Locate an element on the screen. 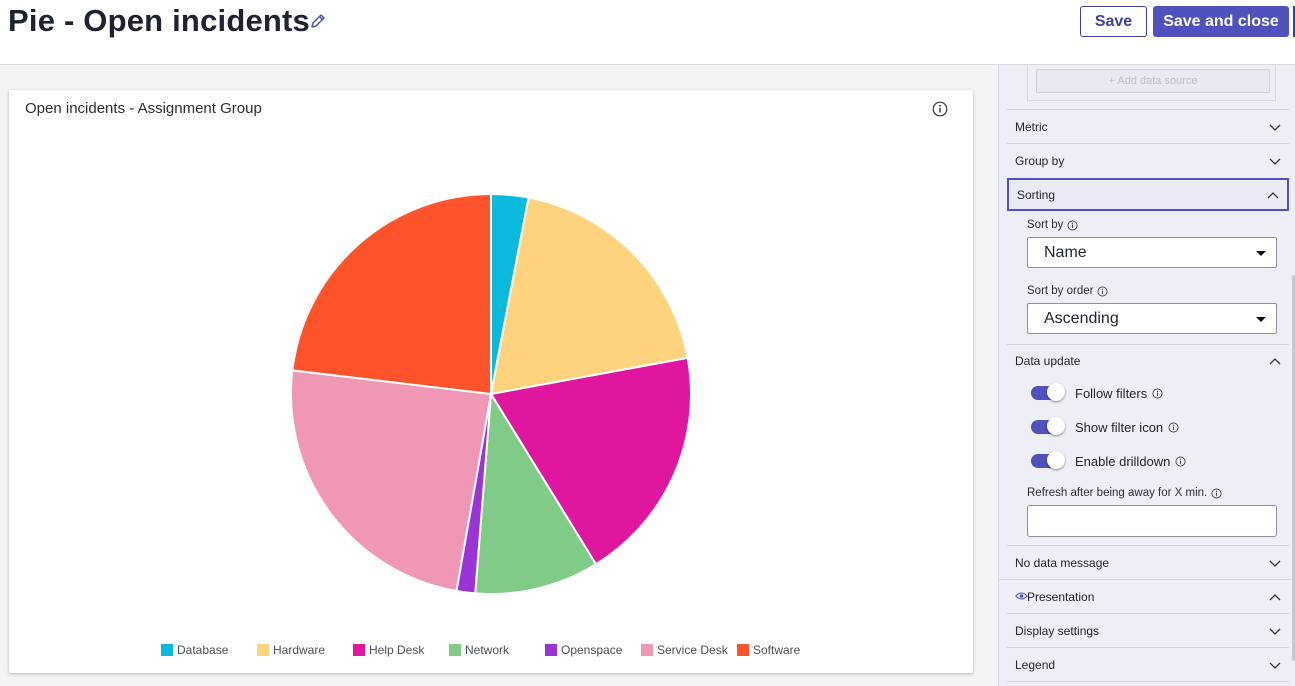  refresh-label: Refresh after being away for X min. is located at coordinates (1124, 493).